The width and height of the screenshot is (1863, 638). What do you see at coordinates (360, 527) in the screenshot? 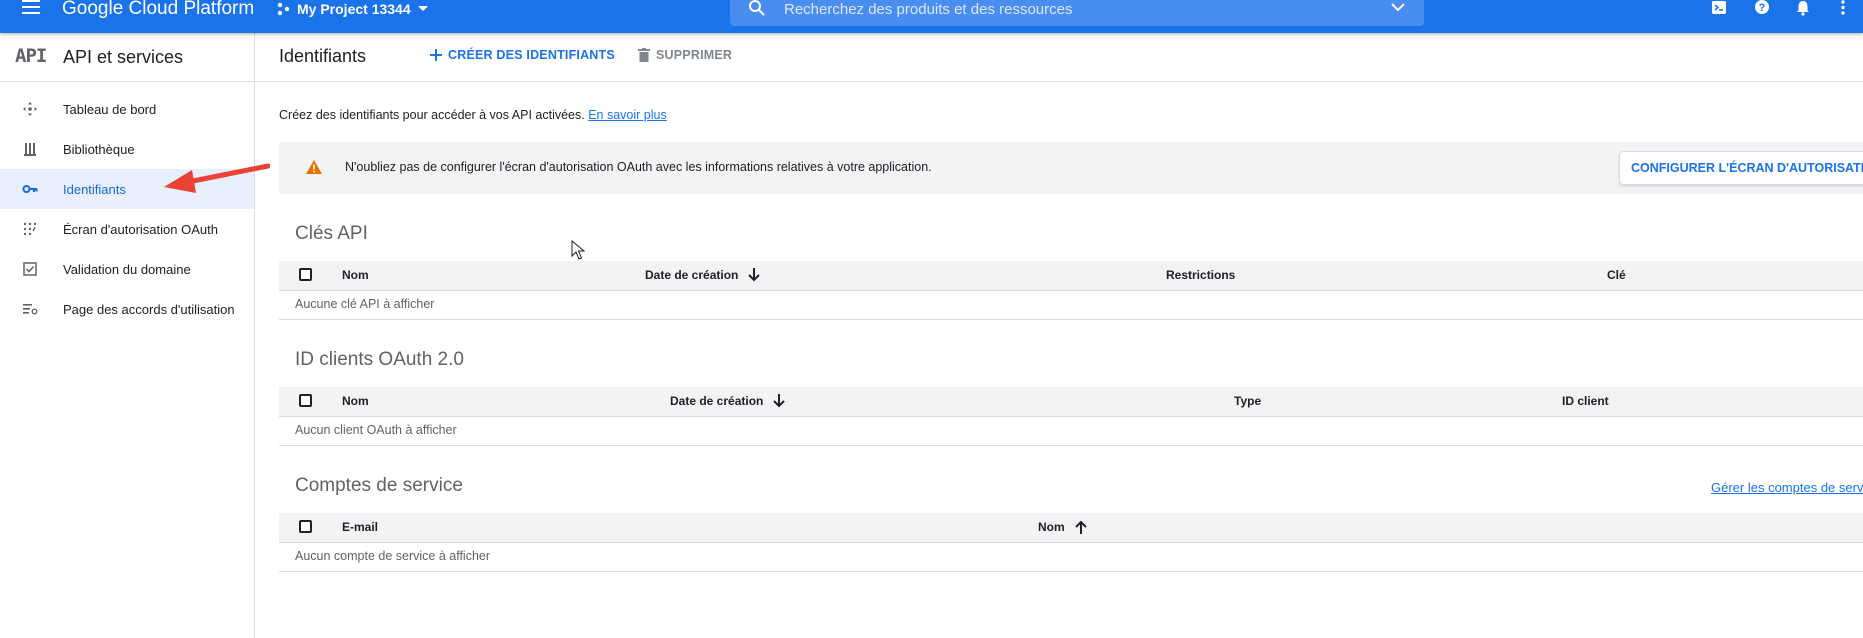
I see `column-header: E-mail` at bounding box center [360, 527].